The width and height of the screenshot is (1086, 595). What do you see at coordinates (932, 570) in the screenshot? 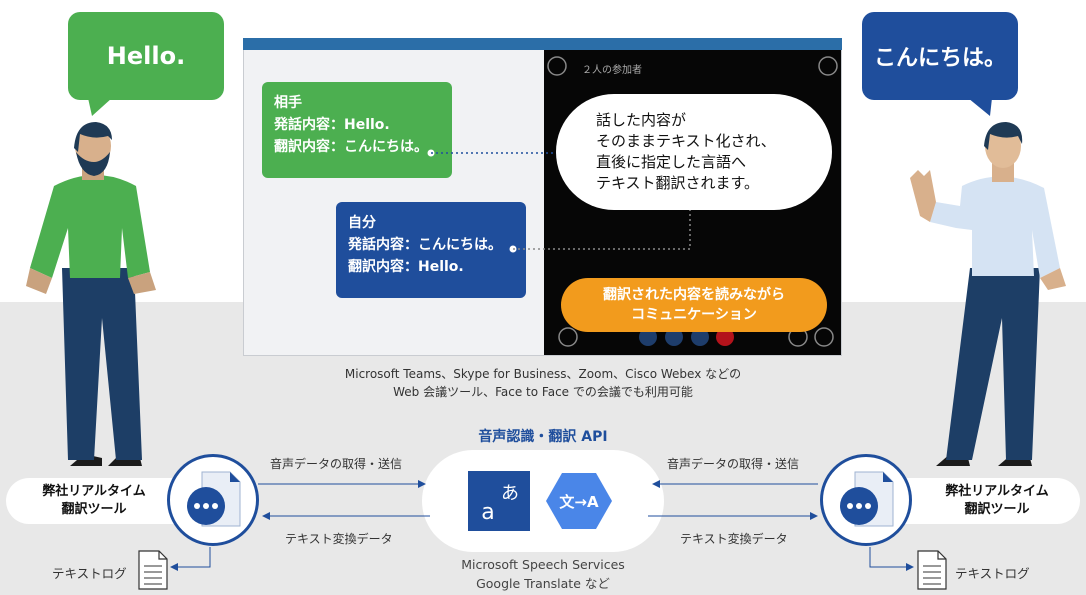
I see `right-document-icon` at bounding box center [932, 570].